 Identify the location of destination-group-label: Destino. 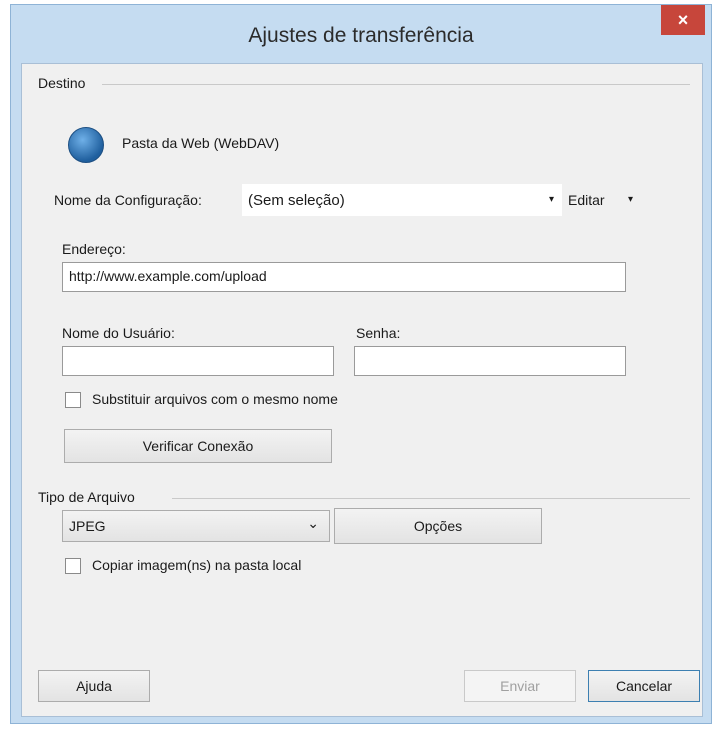
(65, 83).